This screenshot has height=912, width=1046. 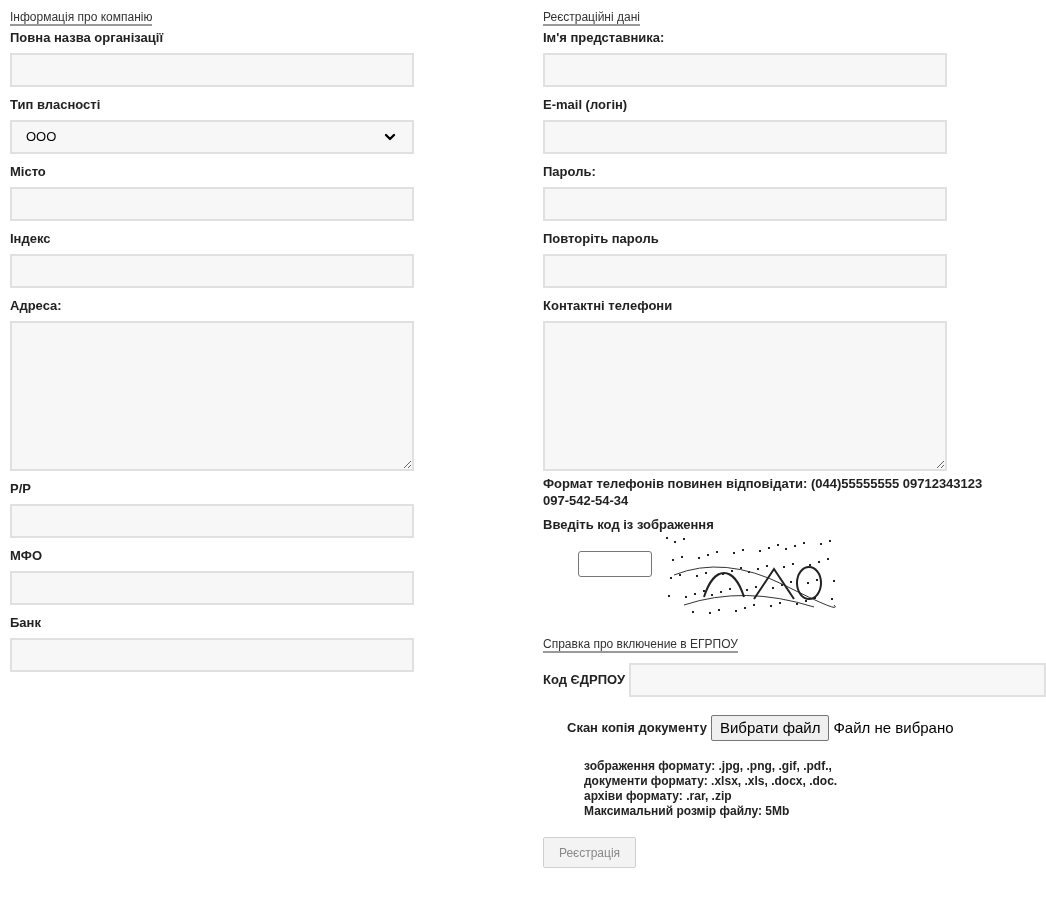 What do you see at coordinates (893, 727) in the screenshot?
I see `file-status: Файл не вибрано` at bounding box center [893, 727].